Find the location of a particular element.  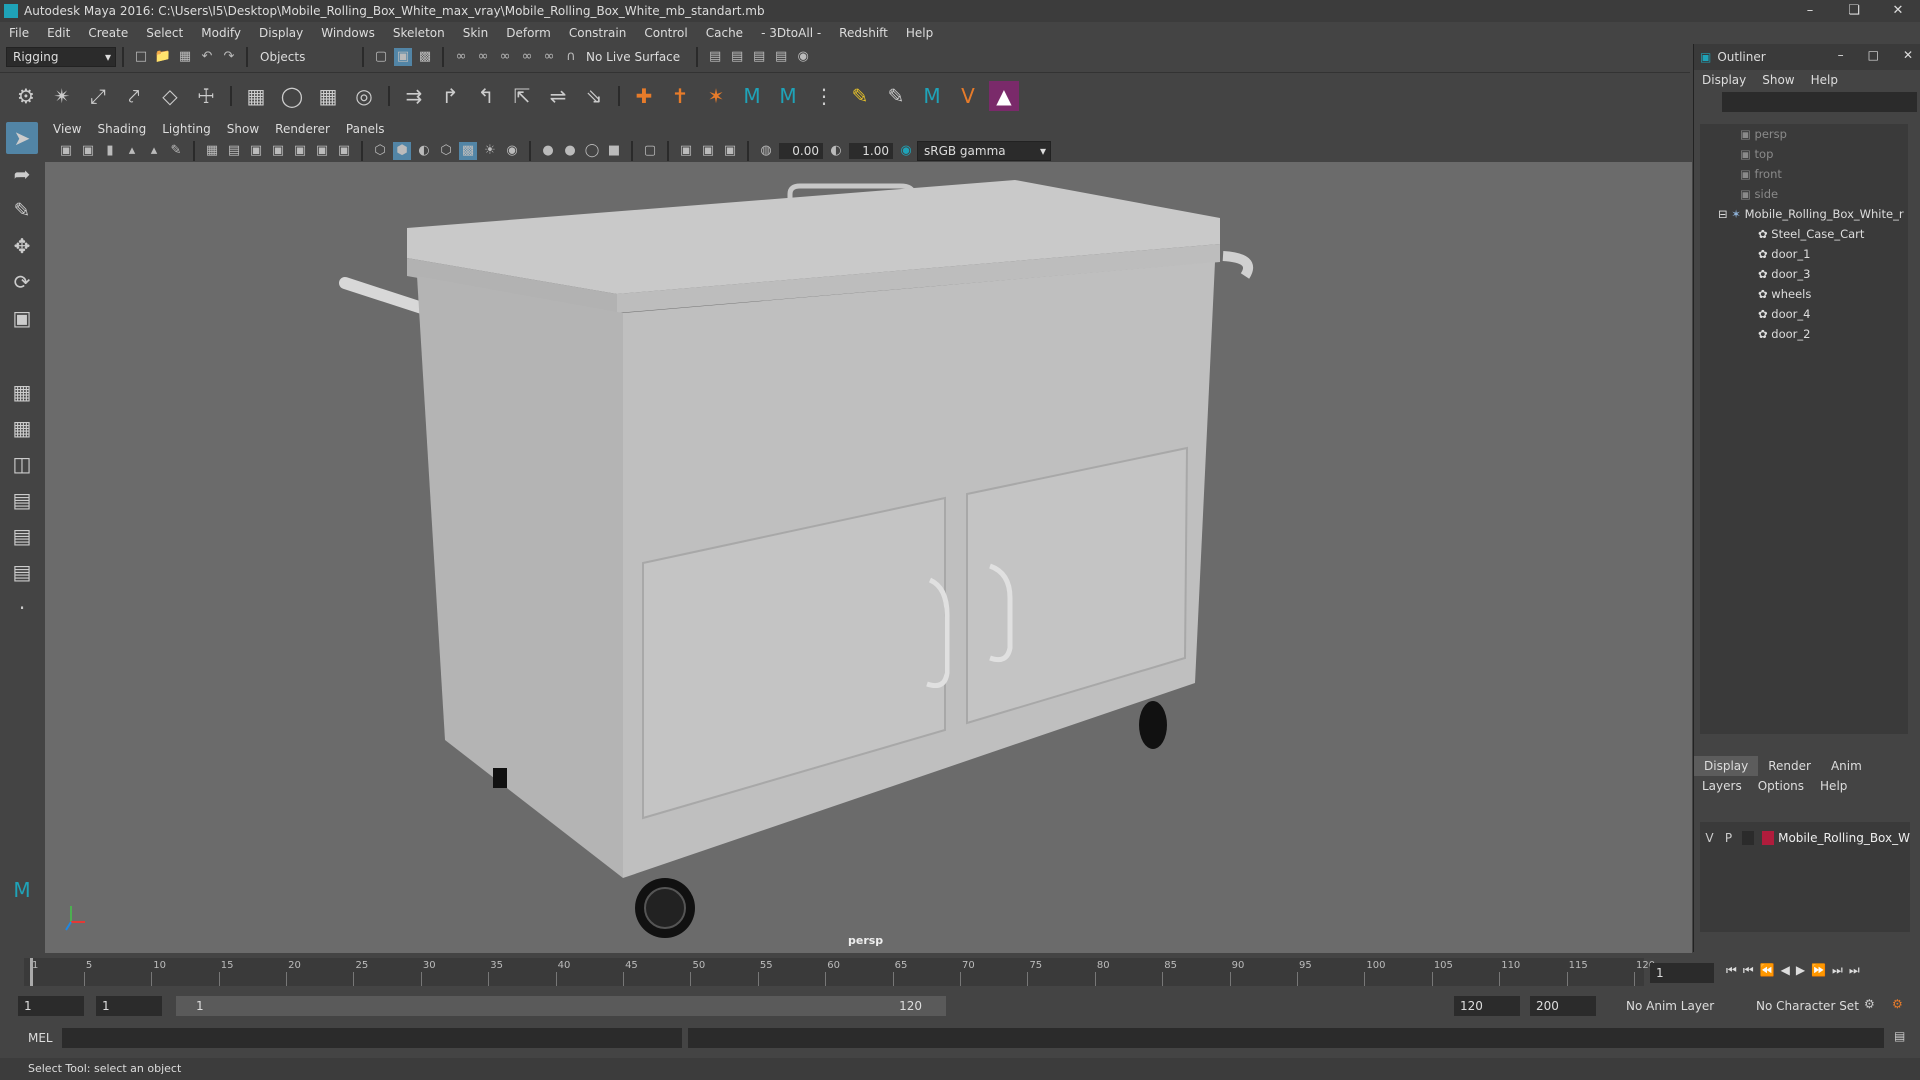

hypershade-layout-icon: ▤ is located at coordinates (22, 572).